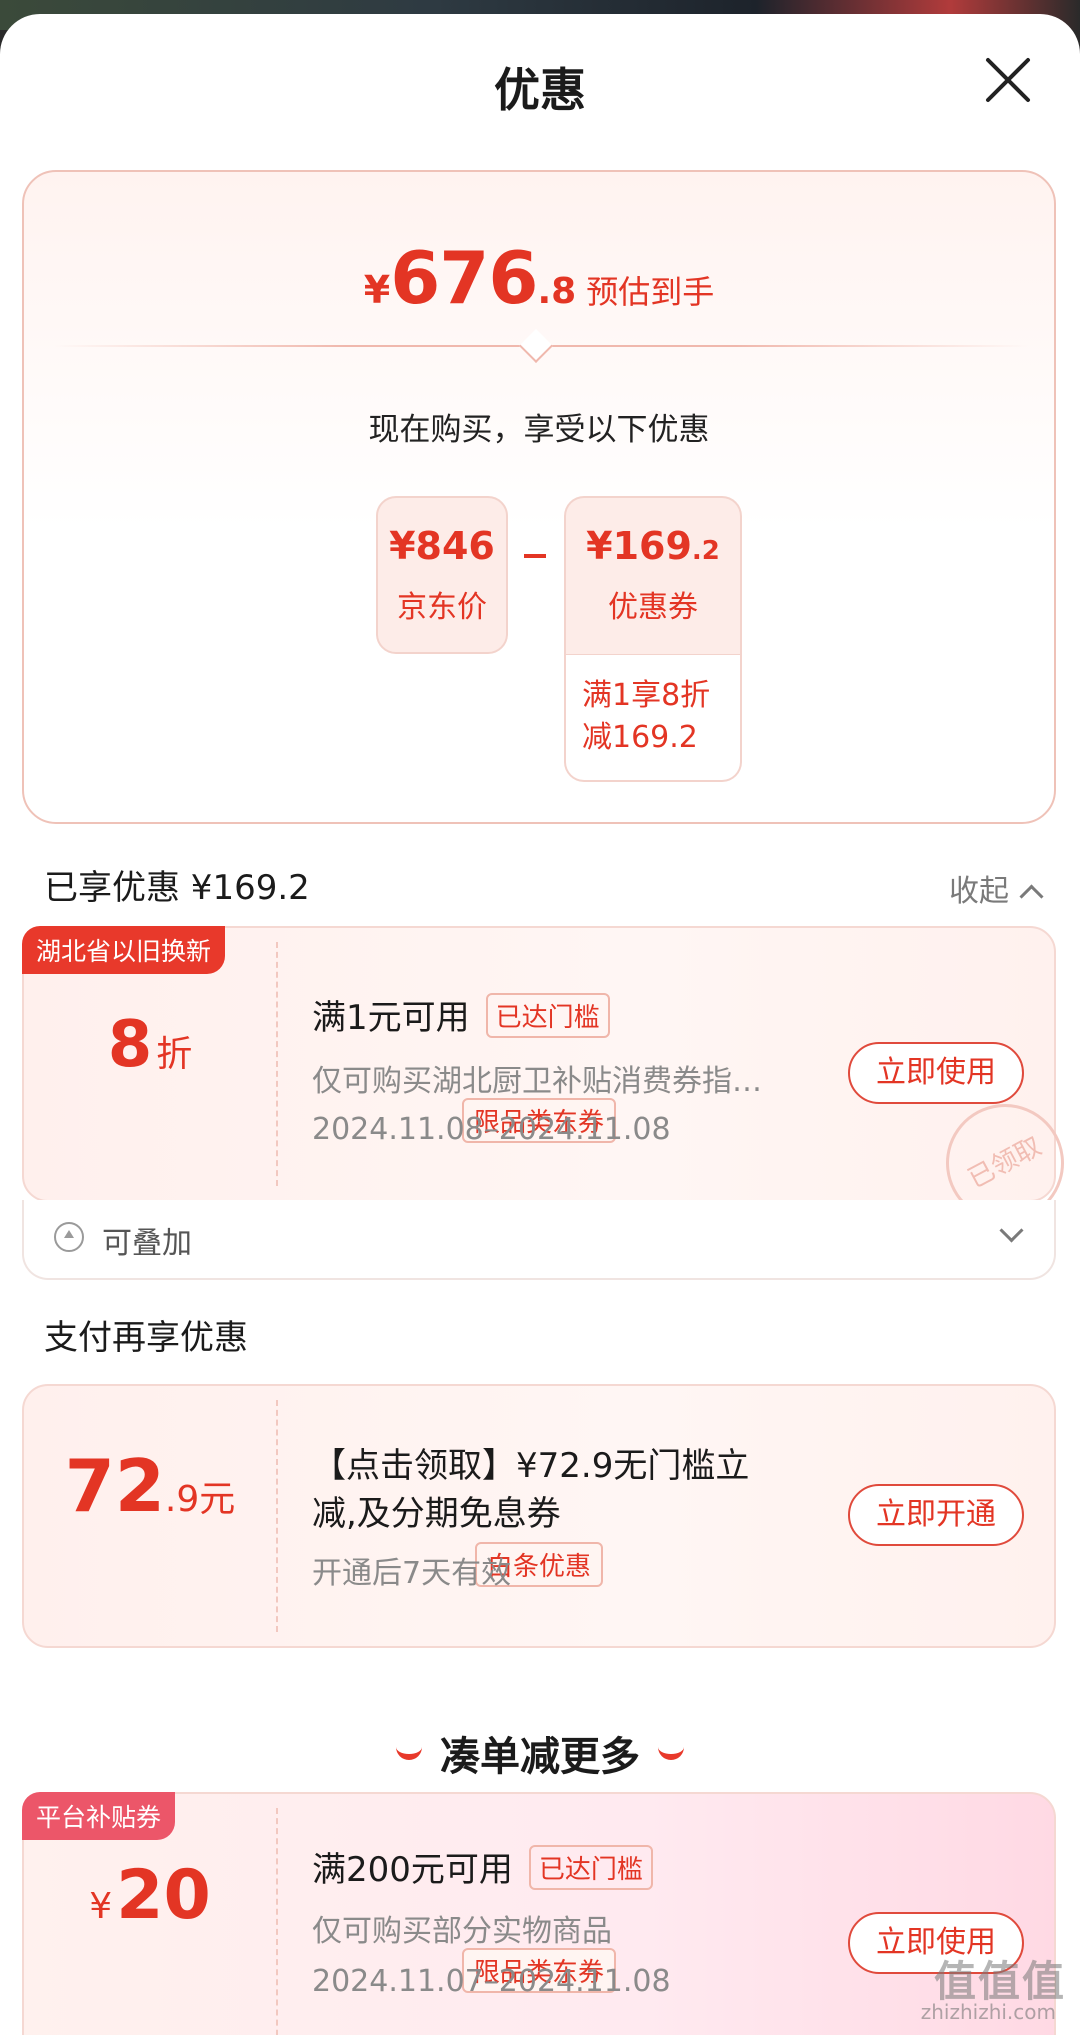  I want to click on jd-price-box: ¥846 京东价, so click(442, 575).